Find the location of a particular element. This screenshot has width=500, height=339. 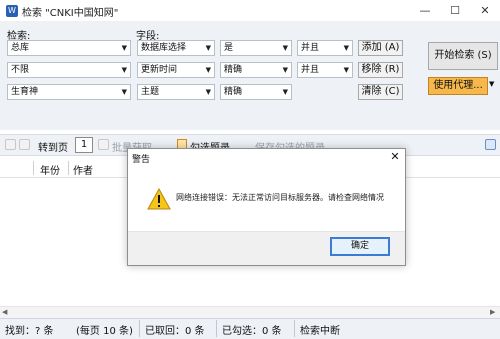

first-page-icon is located at coordinates (10, 144).